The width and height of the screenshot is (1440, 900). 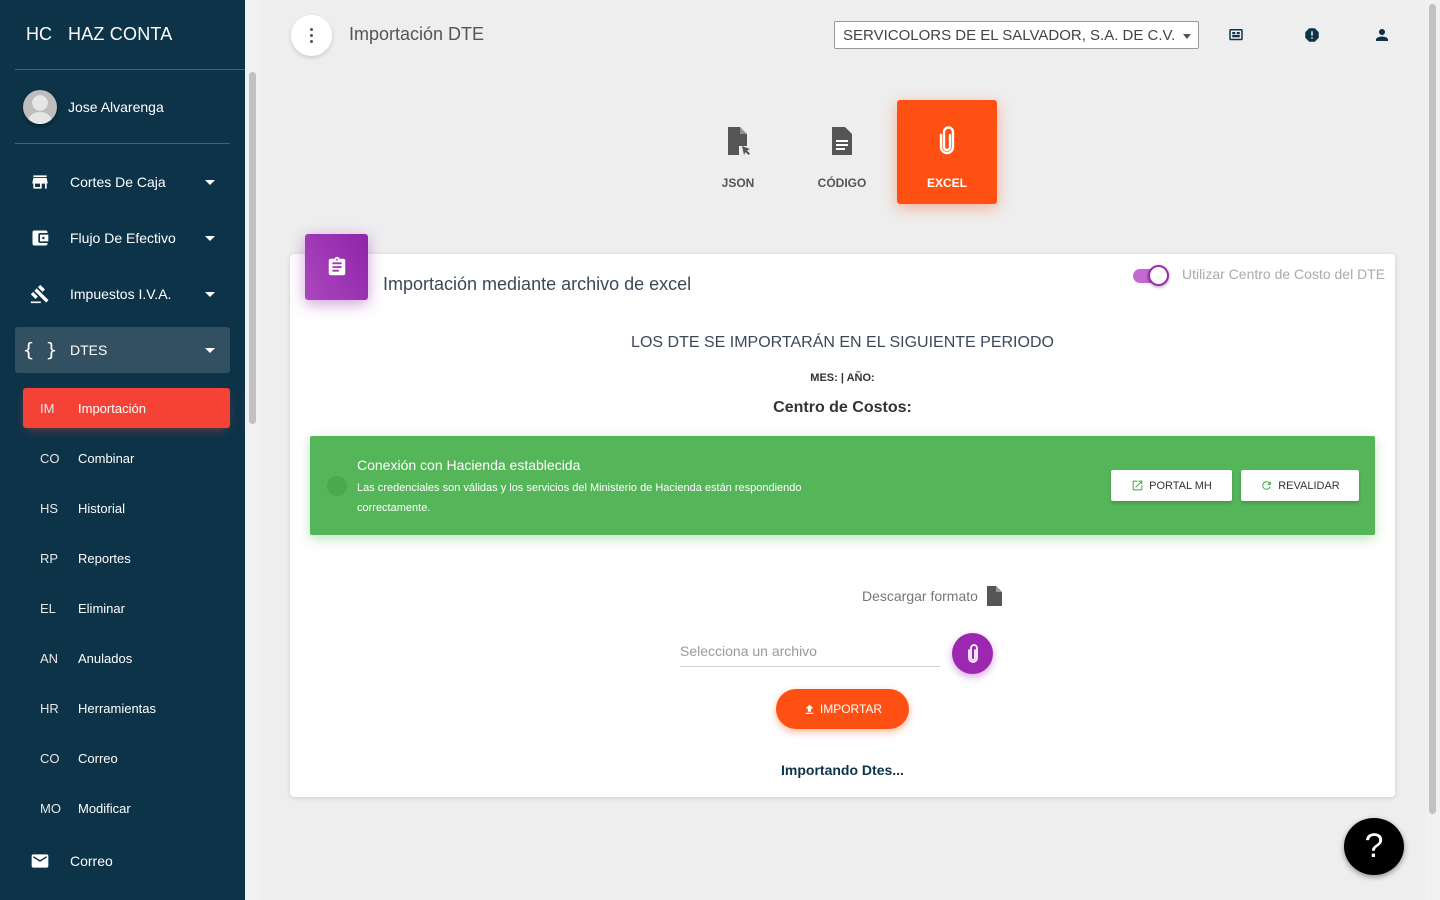 I want to click on nav-label: Impuestos I.V.A., so click(x=121, y=294).